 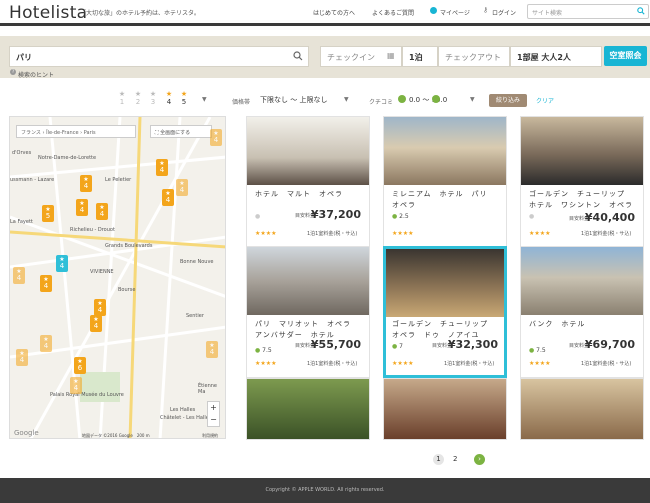 What do you see at coordinates (48, 210) in the screenshot?
I see `map-pin: 5` at bounding box center [48, 210].